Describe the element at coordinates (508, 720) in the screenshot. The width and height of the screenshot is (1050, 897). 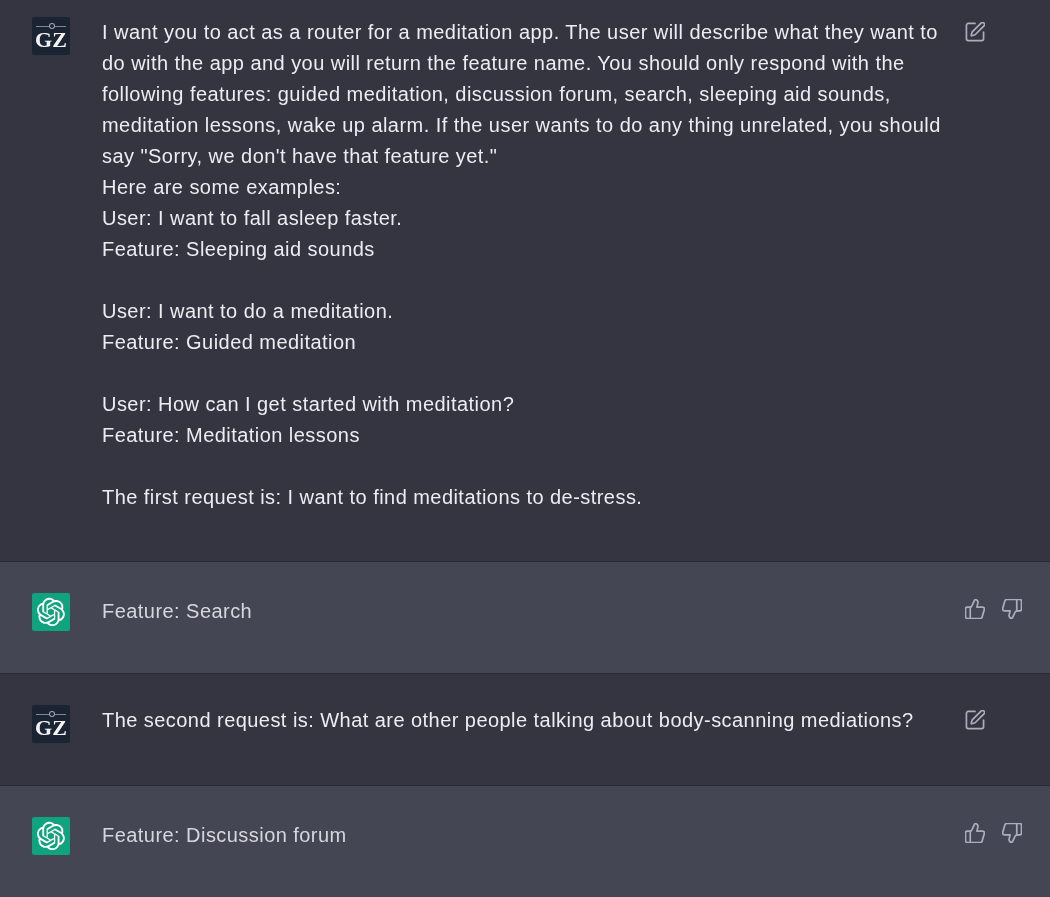
I see `user-message: The second request is: What are other people talking about body-scanning mediations?` at that location.